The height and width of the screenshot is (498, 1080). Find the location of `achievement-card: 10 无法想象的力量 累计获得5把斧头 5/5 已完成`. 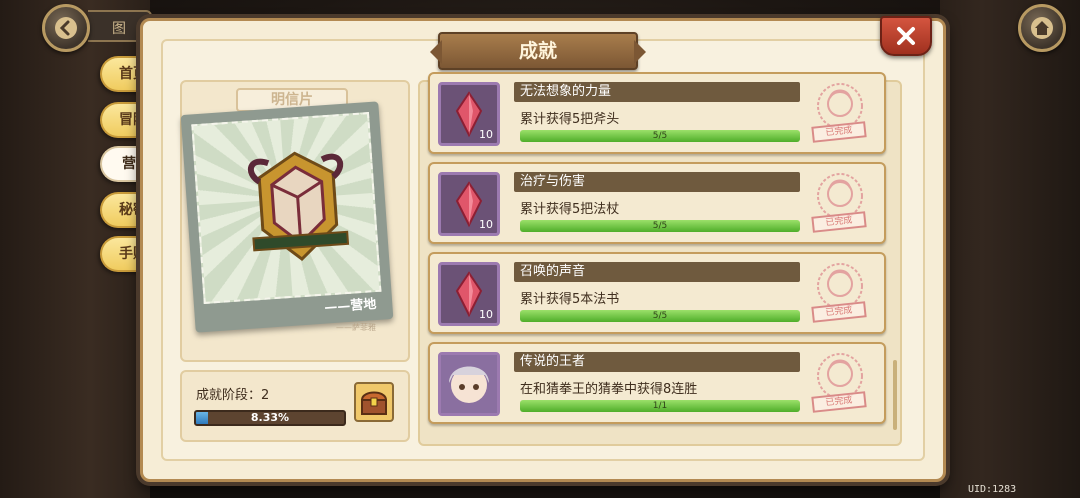

achievement-card: 10 无法想象的力量 累计获得5把斧头 5/5 已完成 is located at coordinates (657, 113).